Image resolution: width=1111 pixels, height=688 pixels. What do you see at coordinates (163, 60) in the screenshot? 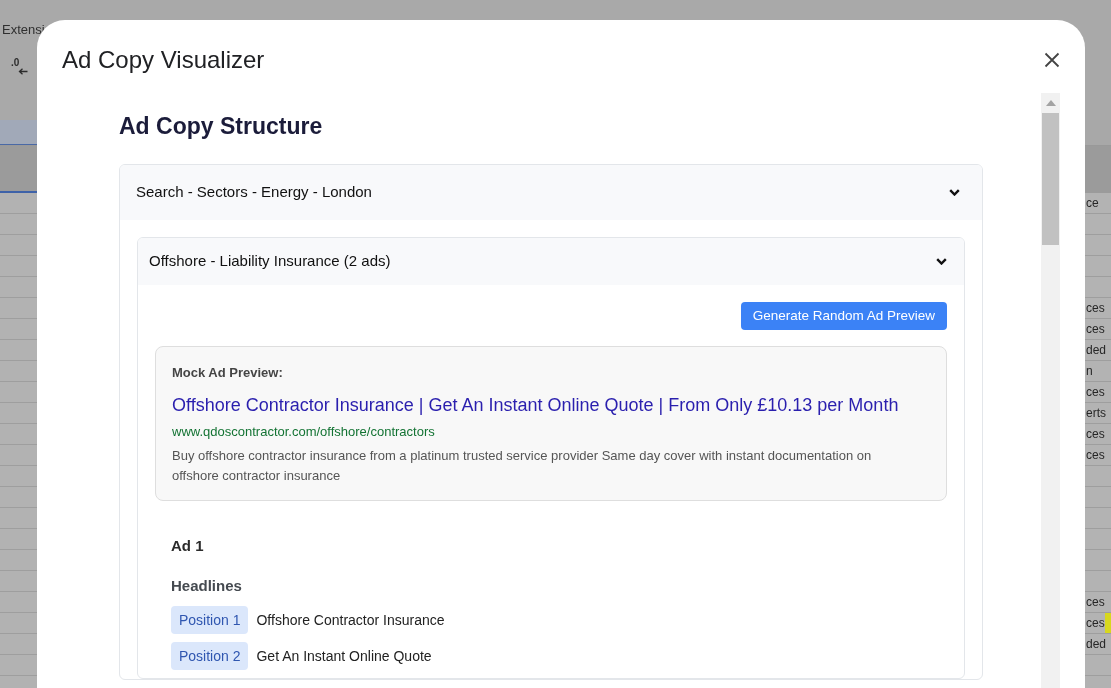
I see `dialog-title: Ad Copy Visualizer` at bounding box center [163, 60].